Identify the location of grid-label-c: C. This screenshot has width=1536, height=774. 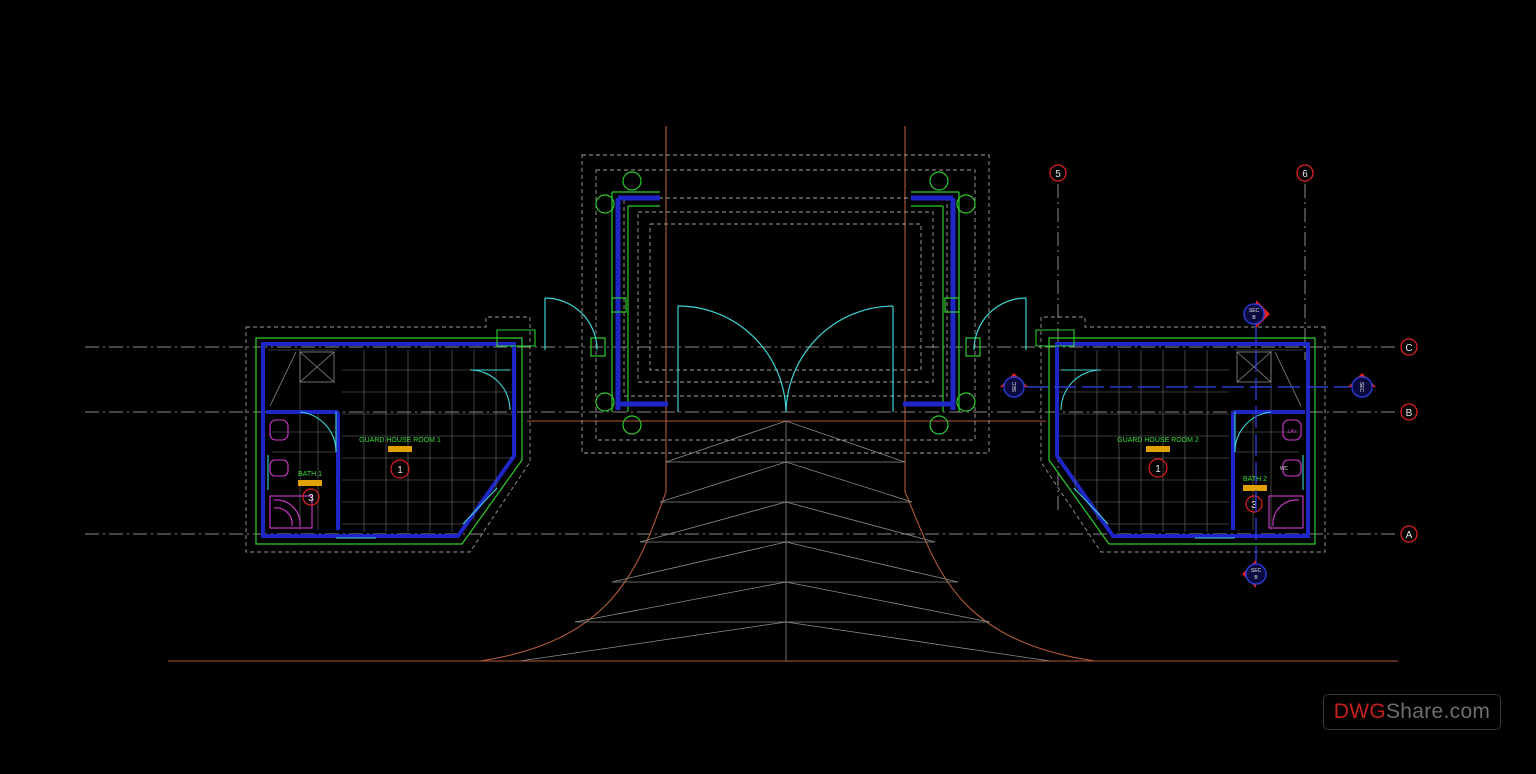
(1408, 348).